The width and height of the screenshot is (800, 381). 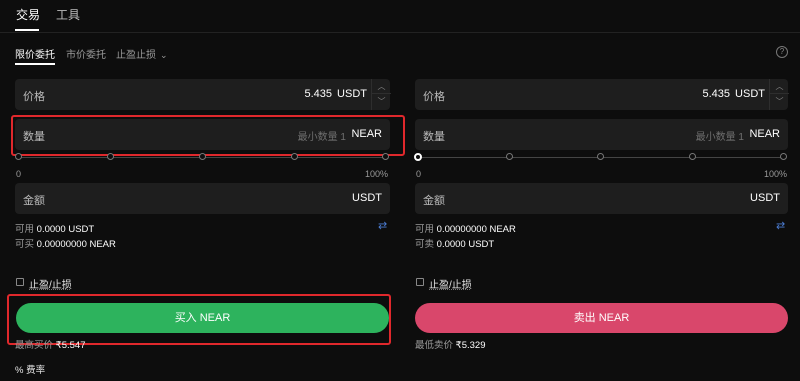 I want to click on sell-amount-label: 金额, so click(x=434, y=201).